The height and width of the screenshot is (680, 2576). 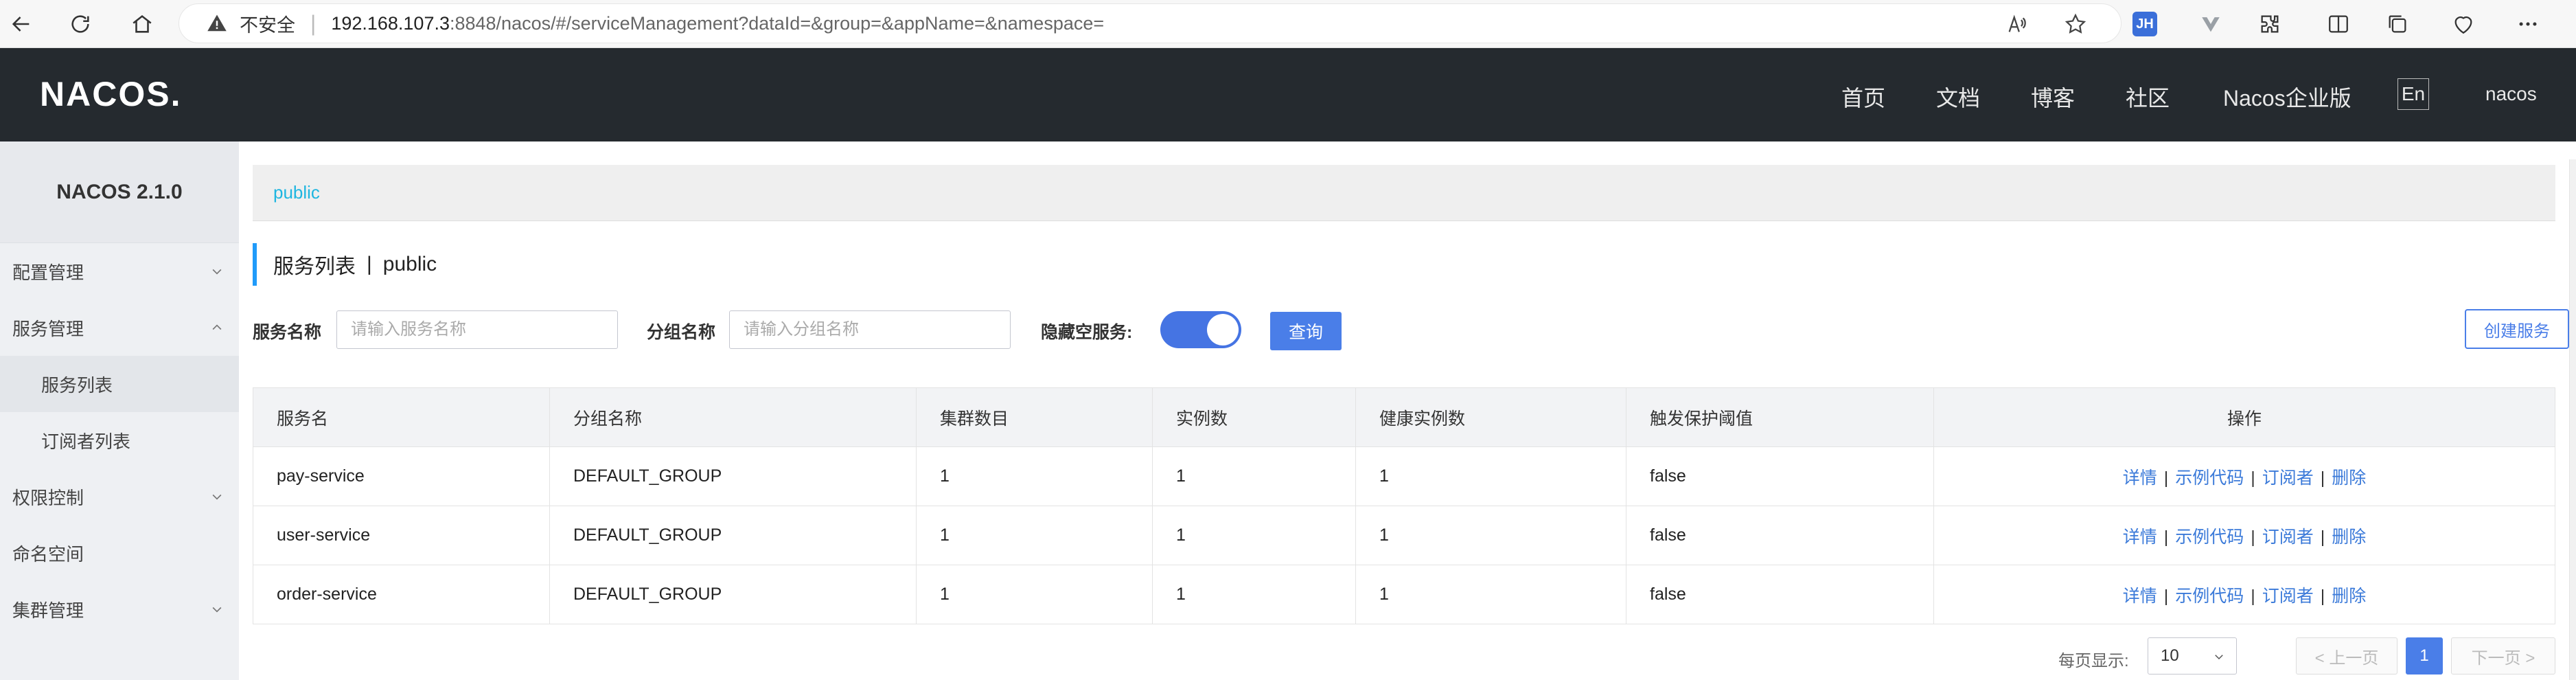 I want to click on sidebar-item-subscriber-list: 订阅者列表, so click(x=119, y=440).